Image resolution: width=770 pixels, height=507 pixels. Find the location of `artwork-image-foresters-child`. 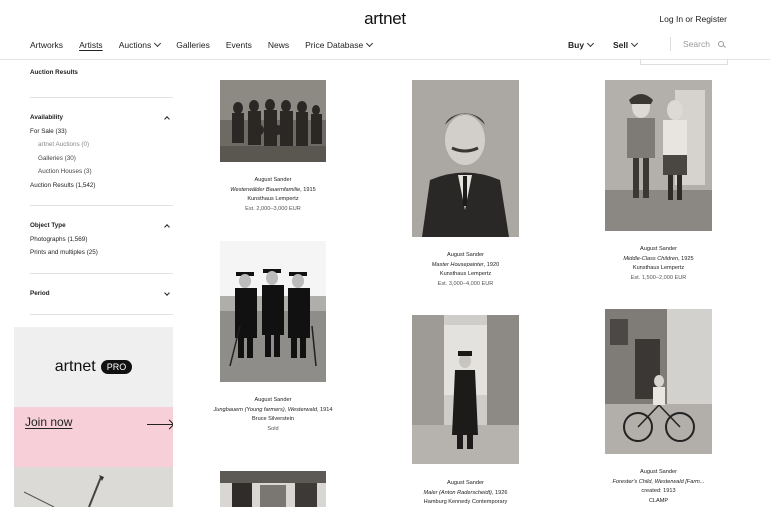

artwork-image-foresters-child is located at coordinates (658, 381).